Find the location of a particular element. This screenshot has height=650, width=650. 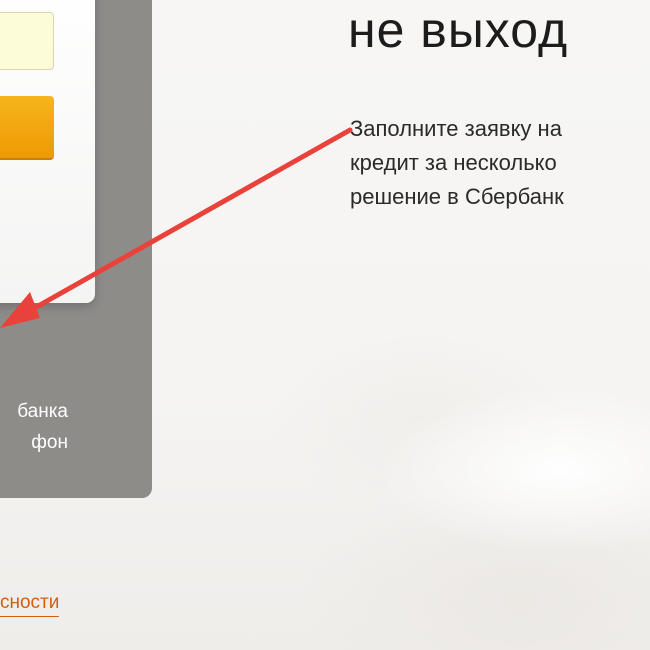

submit-button is located at coordinates (27, 128).